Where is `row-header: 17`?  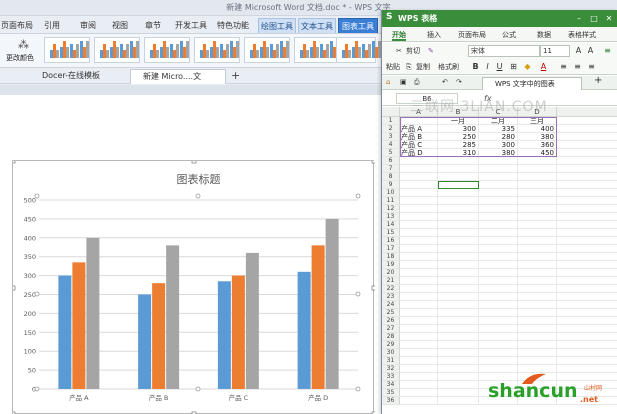 row-header: 17 is located at coordinates (391, 249).